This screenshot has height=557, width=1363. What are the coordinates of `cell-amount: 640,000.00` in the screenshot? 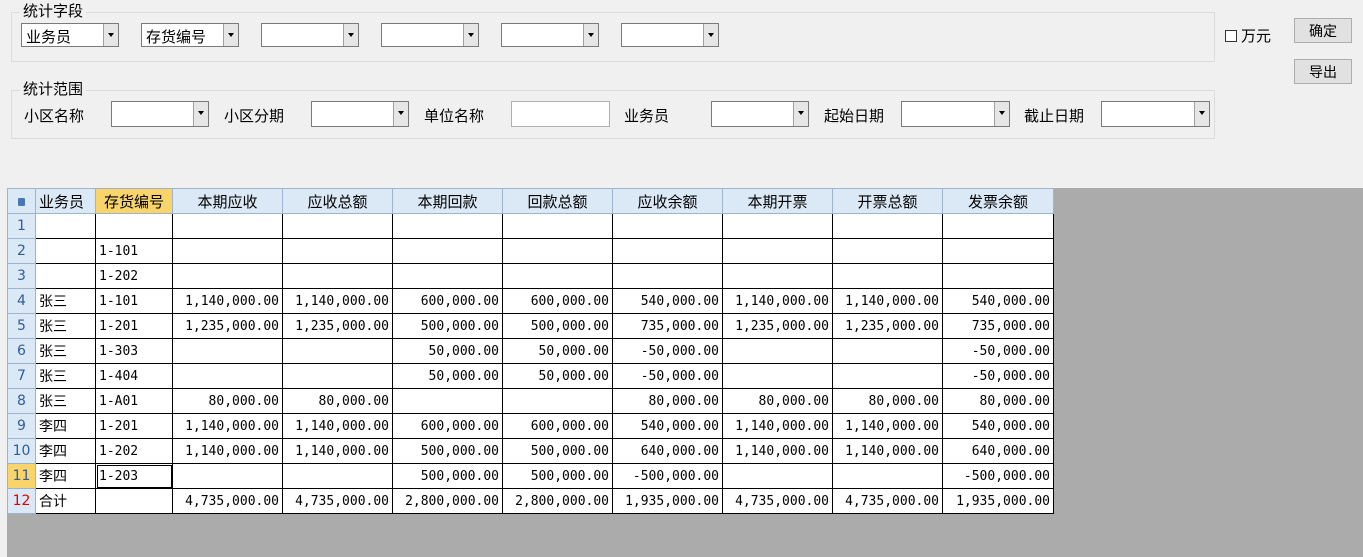 It's located at (998, 451).